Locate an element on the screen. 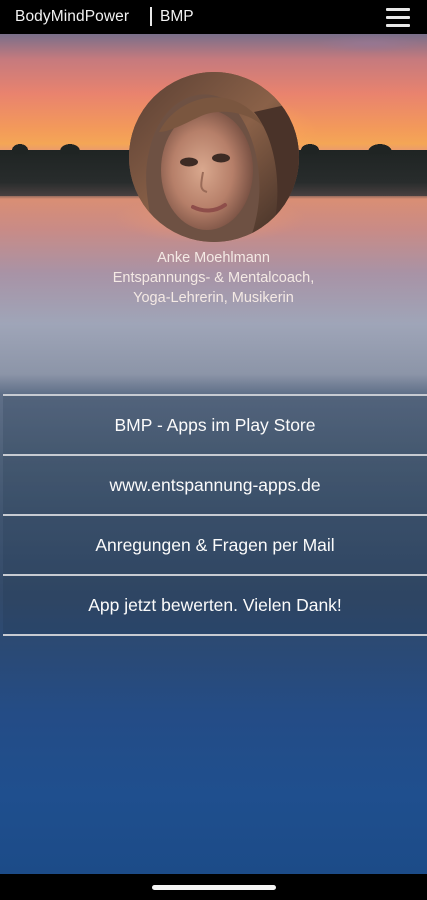 Image resolution: width=427 pixels, height=900 pixels. profile-role: Entspannungs- & Mentalcoach, is located at coordinates (213, 278).